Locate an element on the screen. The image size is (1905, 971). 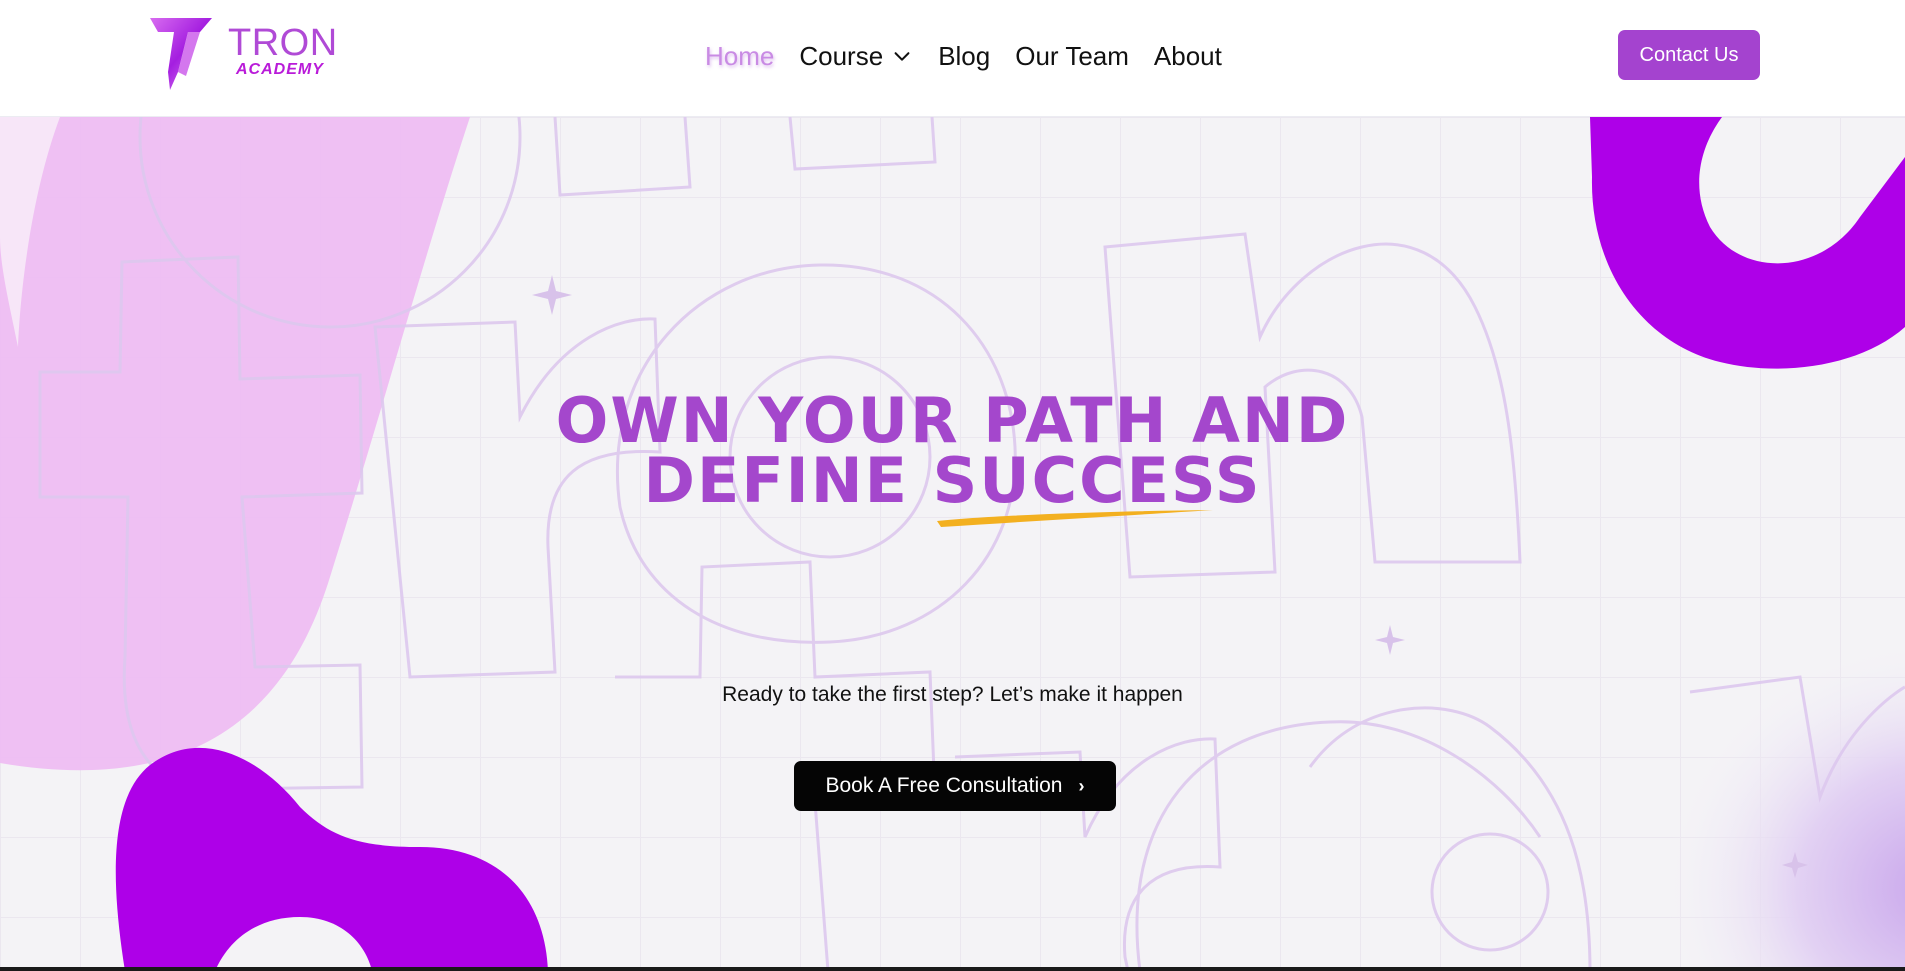
contact-us-button: Contact Us is located at coordinates (1689, 55).